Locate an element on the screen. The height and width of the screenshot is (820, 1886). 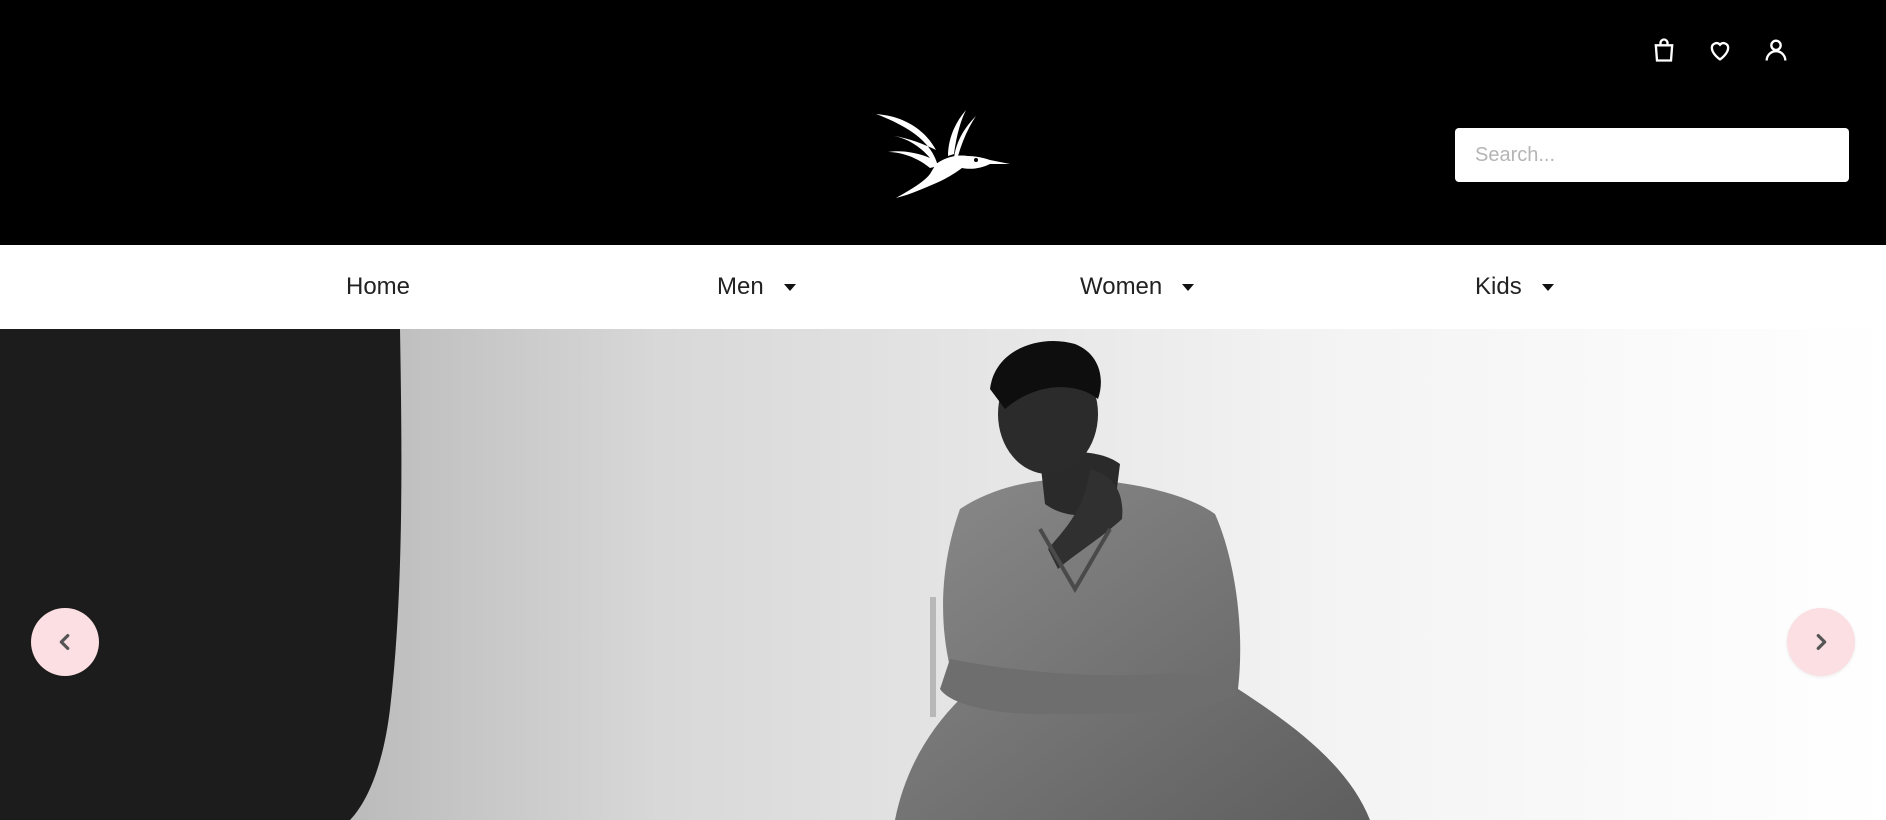
carousel-next-button is located at coordinates (1821, 642).